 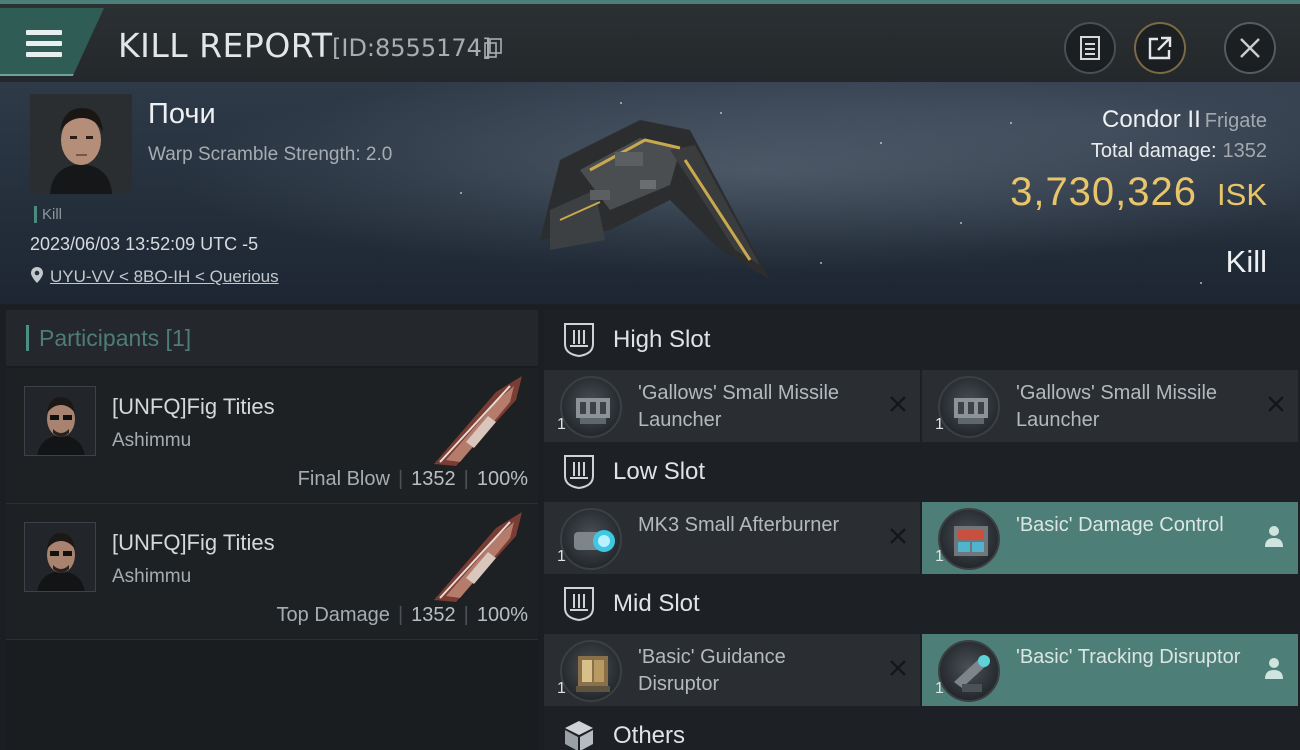 I want to click on total-damage: Total damage: 1352, so click(x=1179, y=151).